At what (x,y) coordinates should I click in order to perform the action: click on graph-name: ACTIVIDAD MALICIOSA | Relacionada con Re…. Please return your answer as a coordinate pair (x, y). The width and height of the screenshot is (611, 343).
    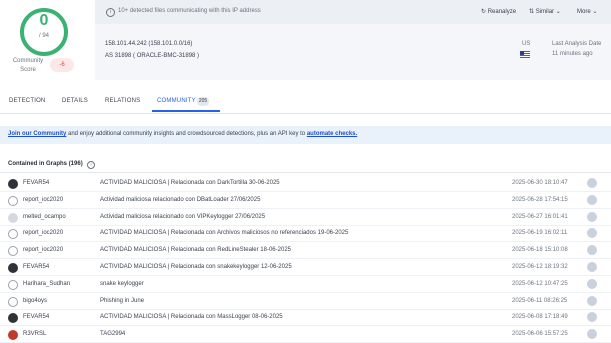
    Looking at the image, I should click on (195, 250).